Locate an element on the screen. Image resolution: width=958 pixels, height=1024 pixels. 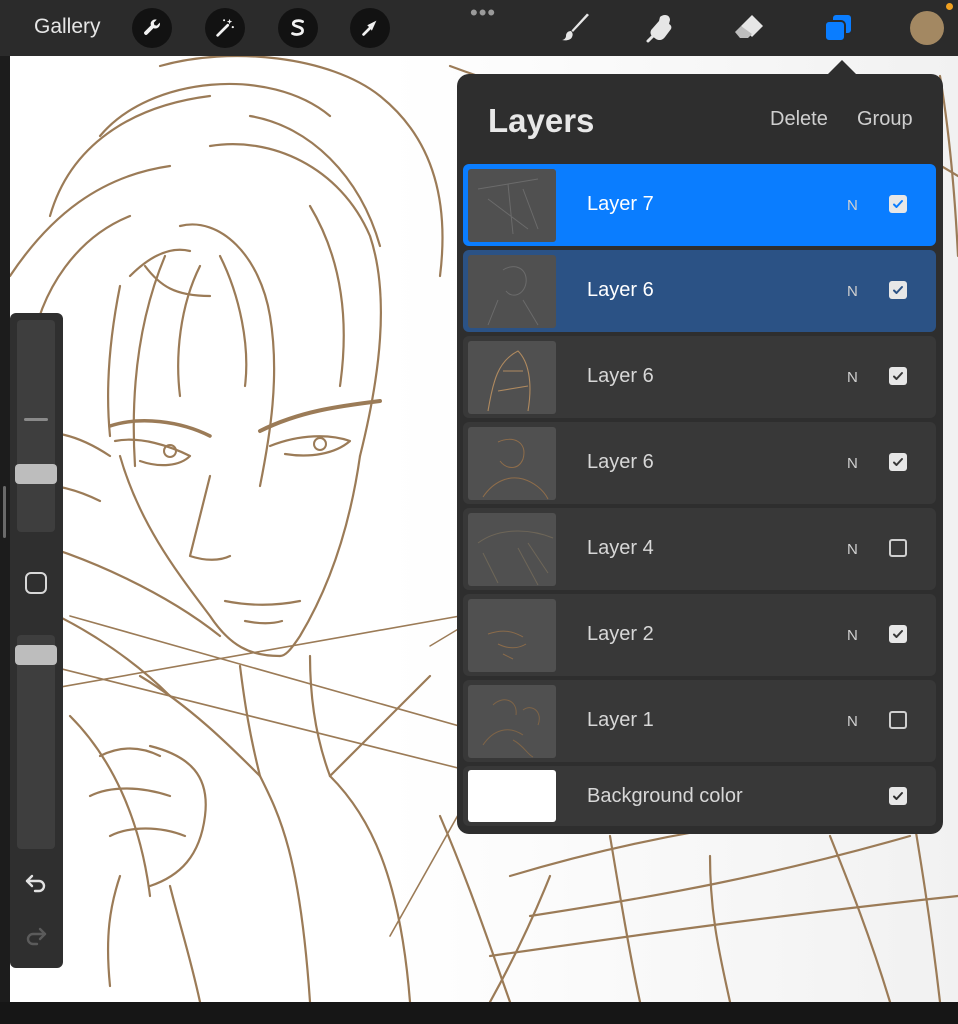
layer-name: Layer 4 is located at coordinates (620, 548).